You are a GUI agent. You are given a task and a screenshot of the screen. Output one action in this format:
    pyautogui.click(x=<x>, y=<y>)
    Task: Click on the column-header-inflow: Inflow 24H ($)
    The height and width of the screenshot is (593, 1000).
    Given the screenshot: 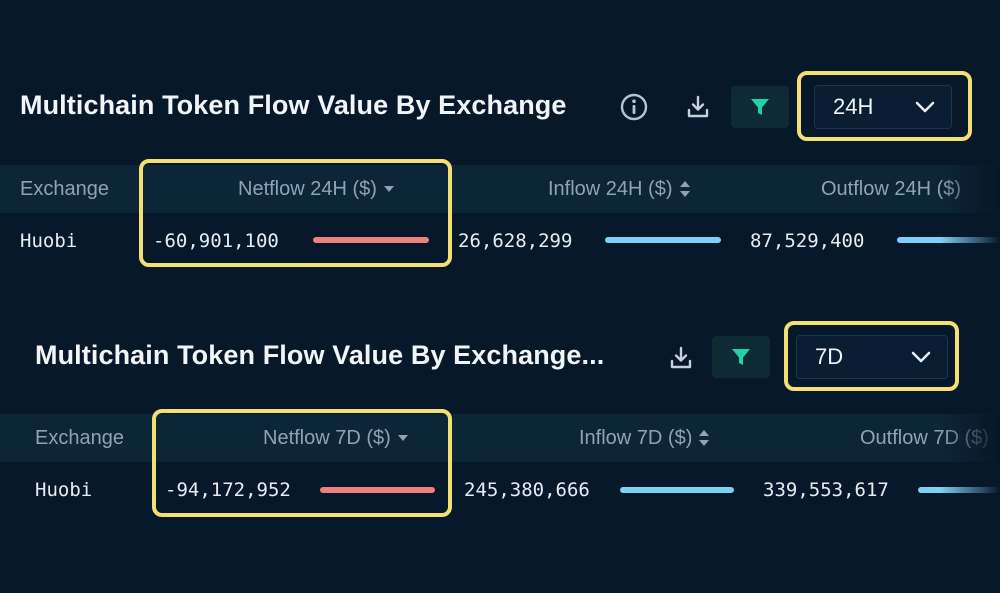 What is the action you would take?
    pyautogui.click(x=619, y=189)
    